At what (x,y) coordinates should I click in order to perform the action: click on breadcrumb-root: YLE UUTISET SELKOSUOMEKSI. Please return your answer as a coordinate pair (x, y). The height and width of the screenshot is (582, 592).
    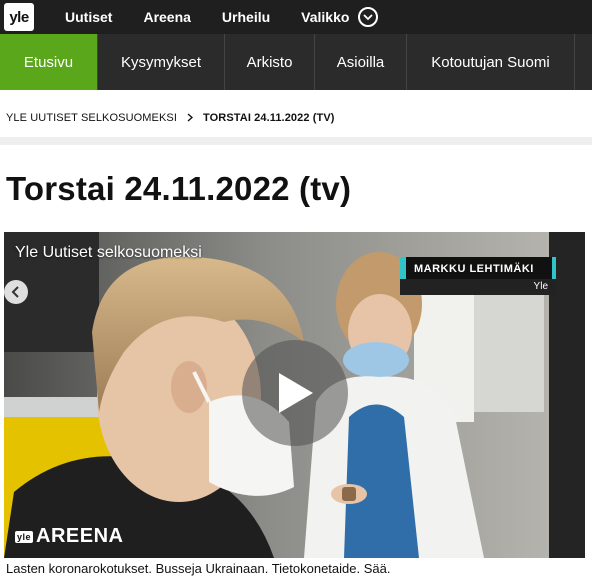
    Looking at the image, I should click on (91, 118).